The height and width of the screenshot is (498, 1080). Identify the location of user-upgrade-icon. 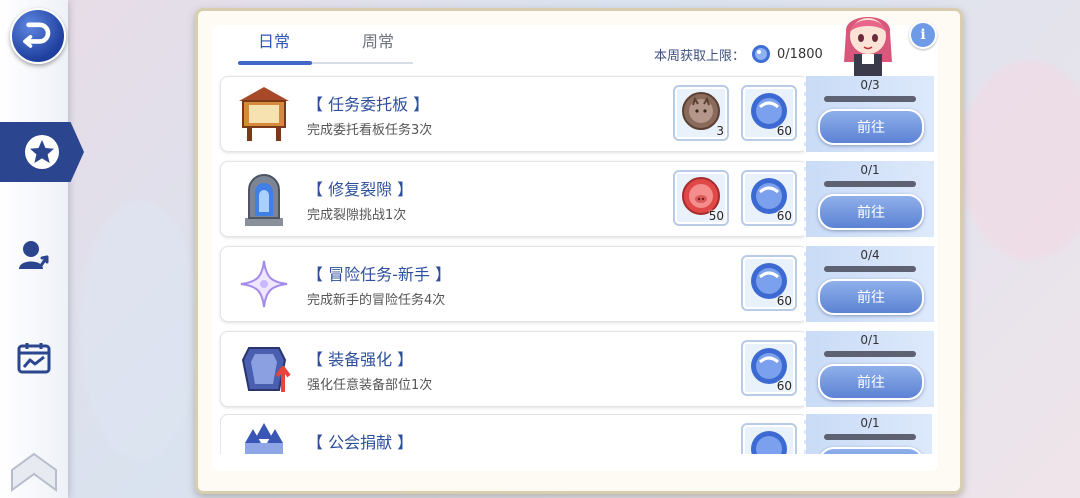
(34, 255).